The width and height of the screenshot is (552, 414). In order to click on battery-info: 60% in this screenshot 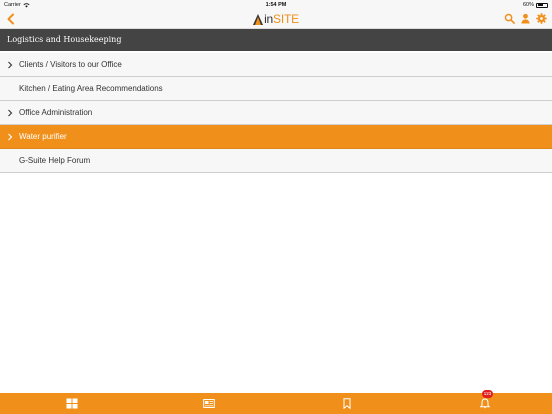, I will do `click(535, 5)`.